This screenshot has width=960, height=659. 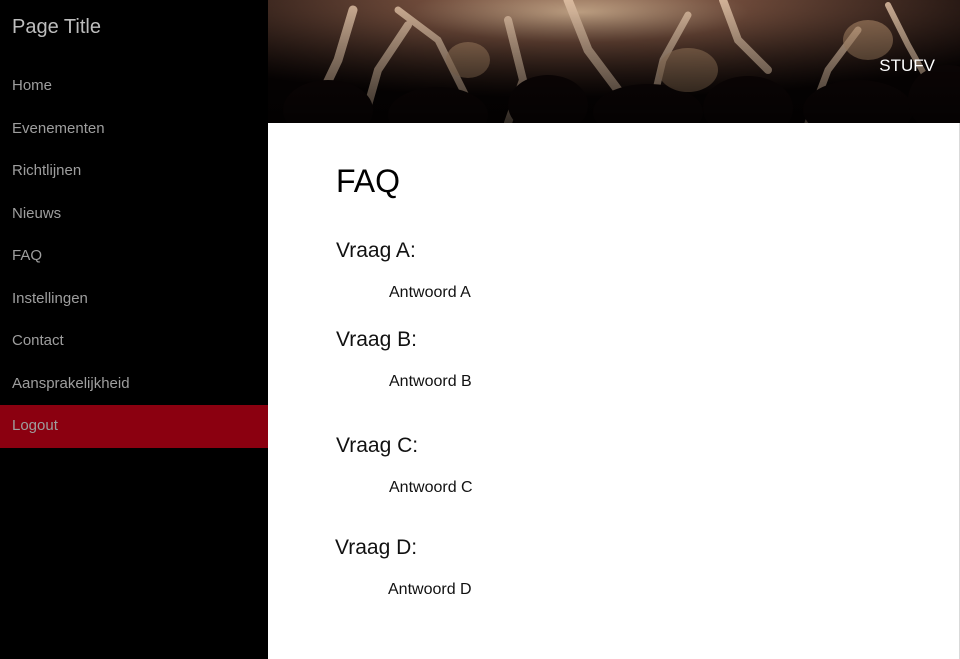 I want to click on faq-question: Vraag B:, so click(x=376, y=339).